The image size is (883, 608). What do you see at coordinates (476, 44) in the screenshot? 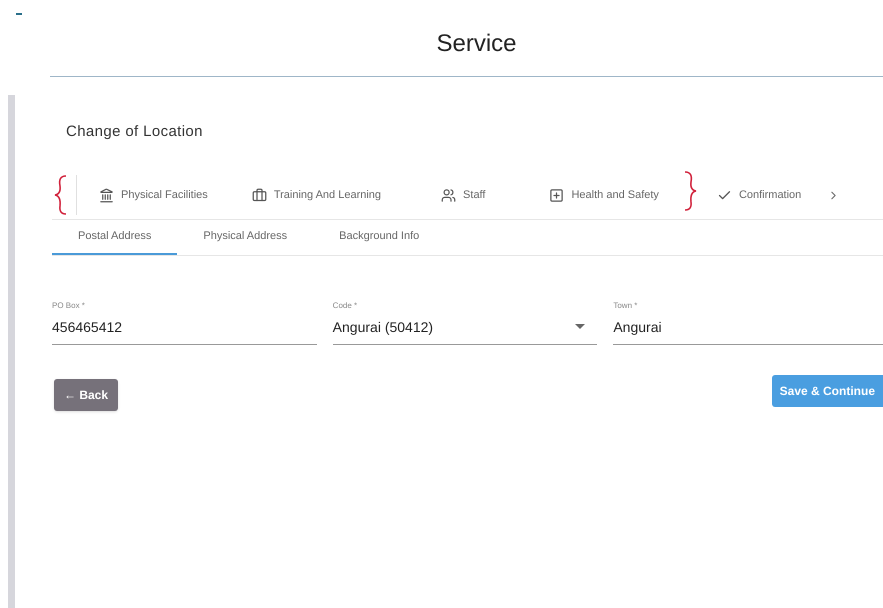
I see `page-title: Service` at bounding box center [476, 44].